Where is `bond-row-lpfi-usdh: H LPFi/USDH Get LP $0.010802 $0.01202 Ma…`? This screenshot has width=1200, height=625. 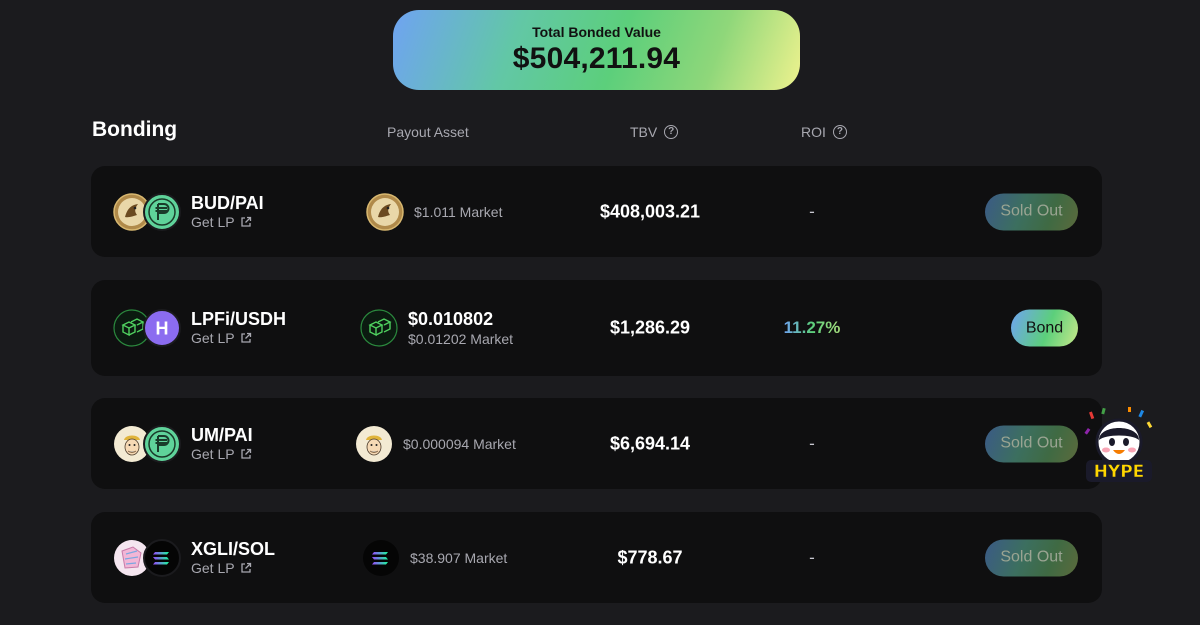
bond-row-lpfi-usdh: H LPFi/USDH Get LP $0.010802 $0.01202 Ma… is located at coordinates (596, 328).